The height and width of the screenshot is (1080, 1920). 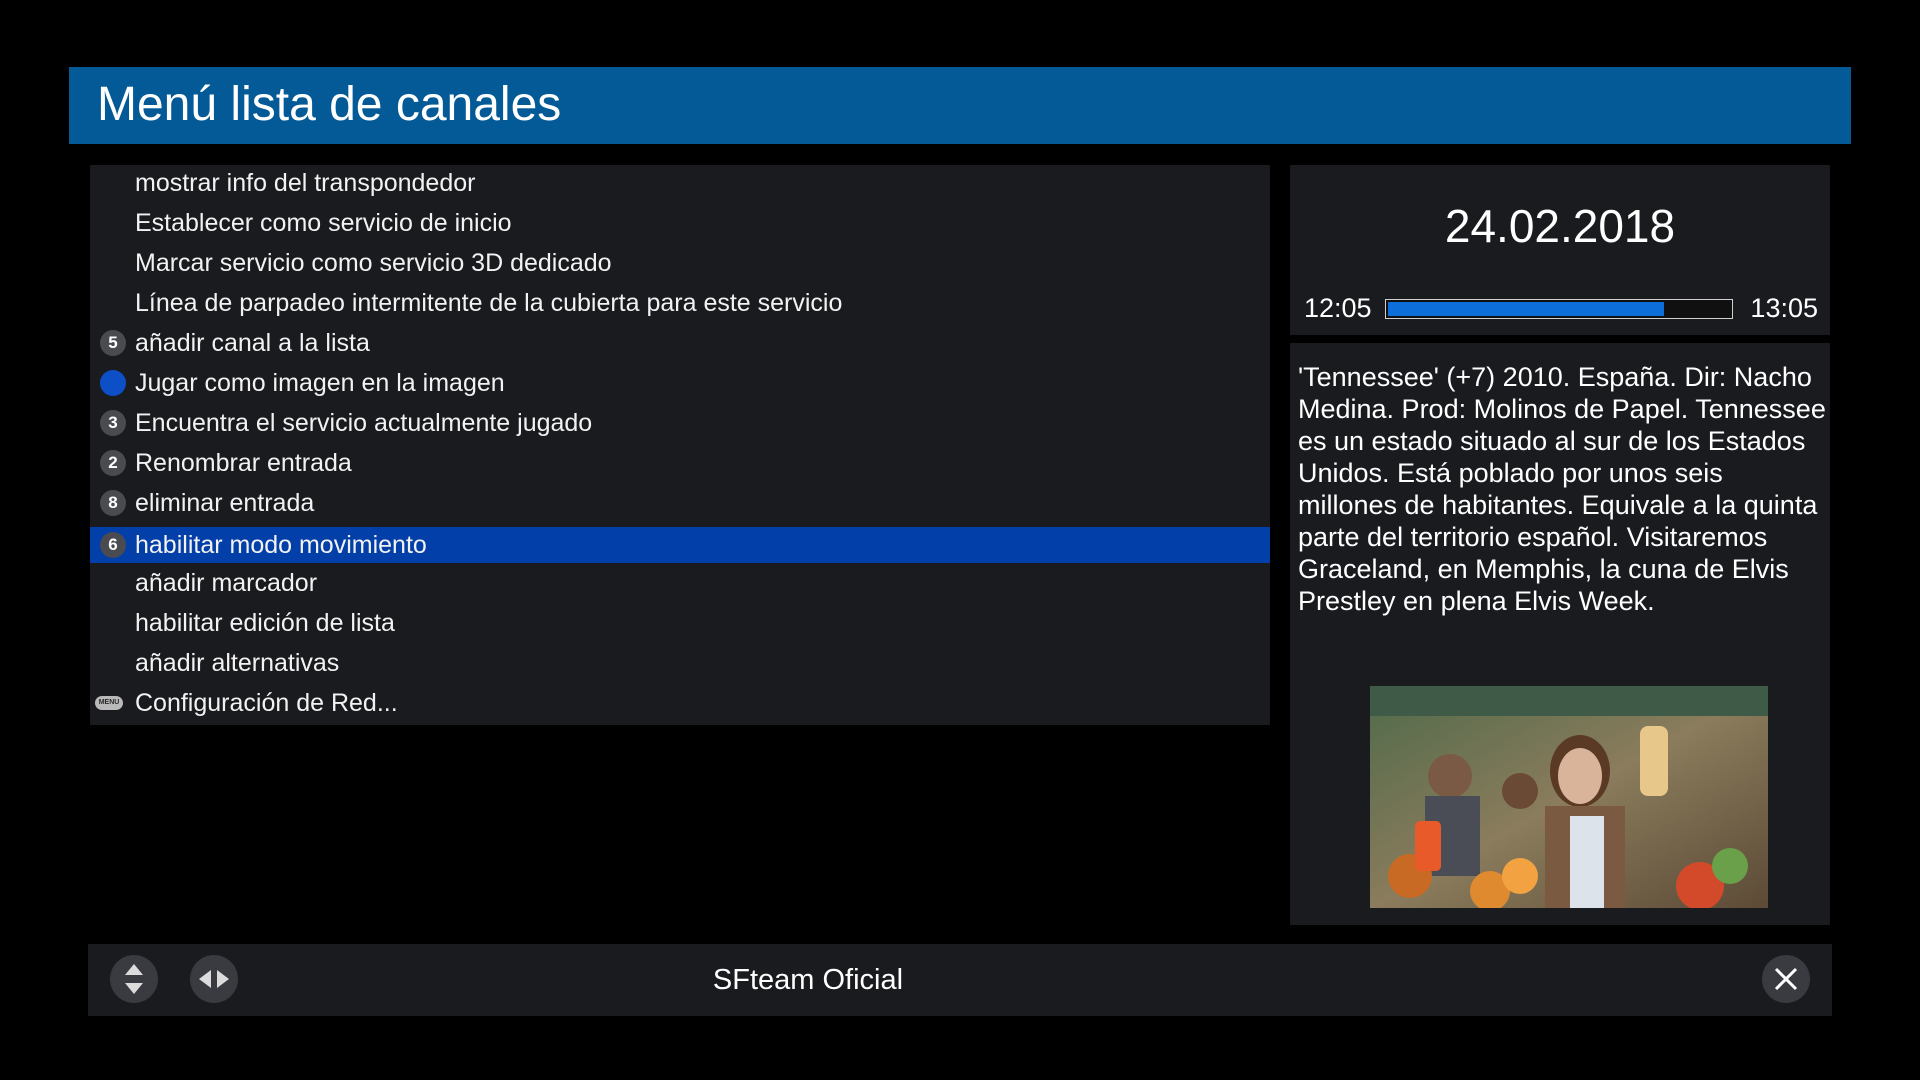 I want to click on close-icon, so click(x=1786, y=979).